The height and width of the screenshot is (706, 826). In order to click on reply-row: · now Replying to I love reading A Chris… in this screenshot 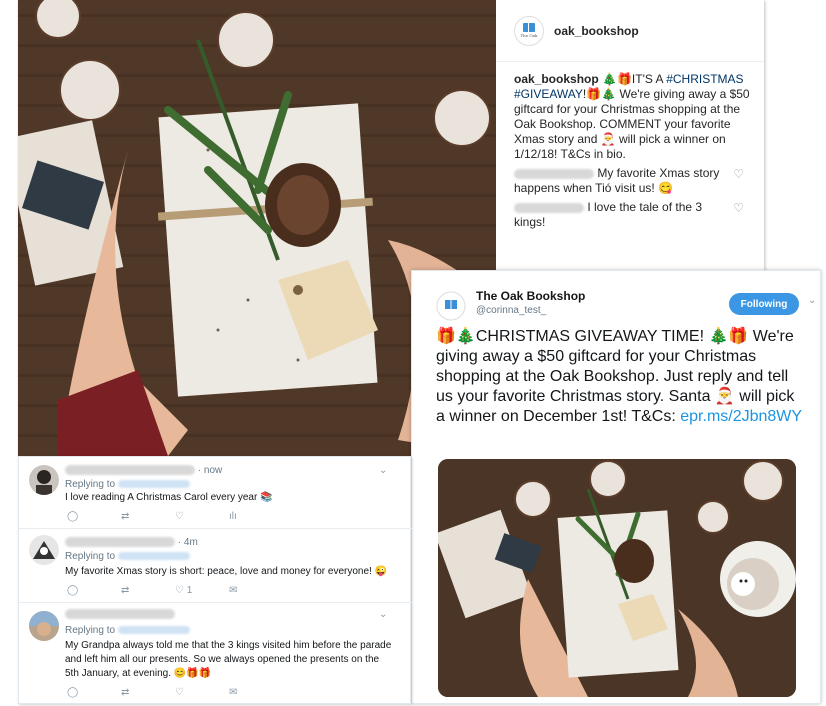, I will do `click(215, 493)`.